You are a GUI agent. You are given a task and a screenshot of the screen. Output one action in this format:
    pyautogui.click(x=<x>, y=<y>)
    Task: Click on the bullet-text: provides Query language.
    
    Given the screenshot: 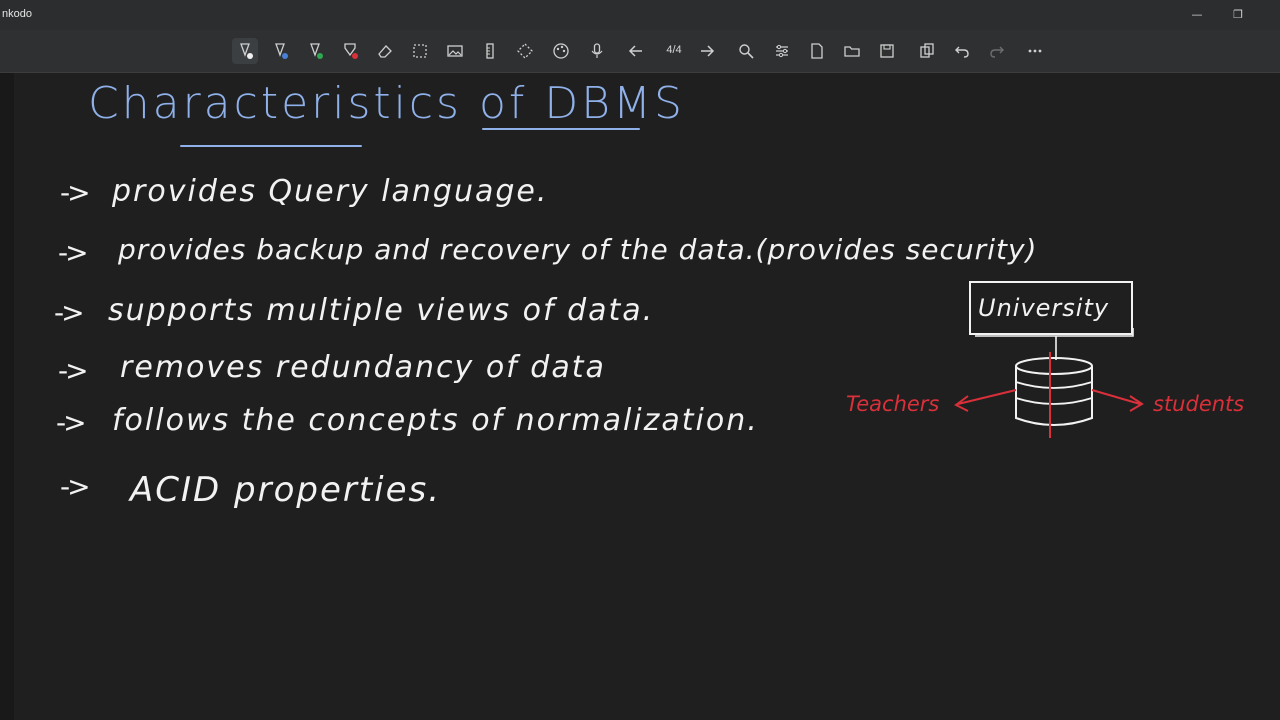 What is the action you would take?
    pyautogui.click(x=330, y=191)
    